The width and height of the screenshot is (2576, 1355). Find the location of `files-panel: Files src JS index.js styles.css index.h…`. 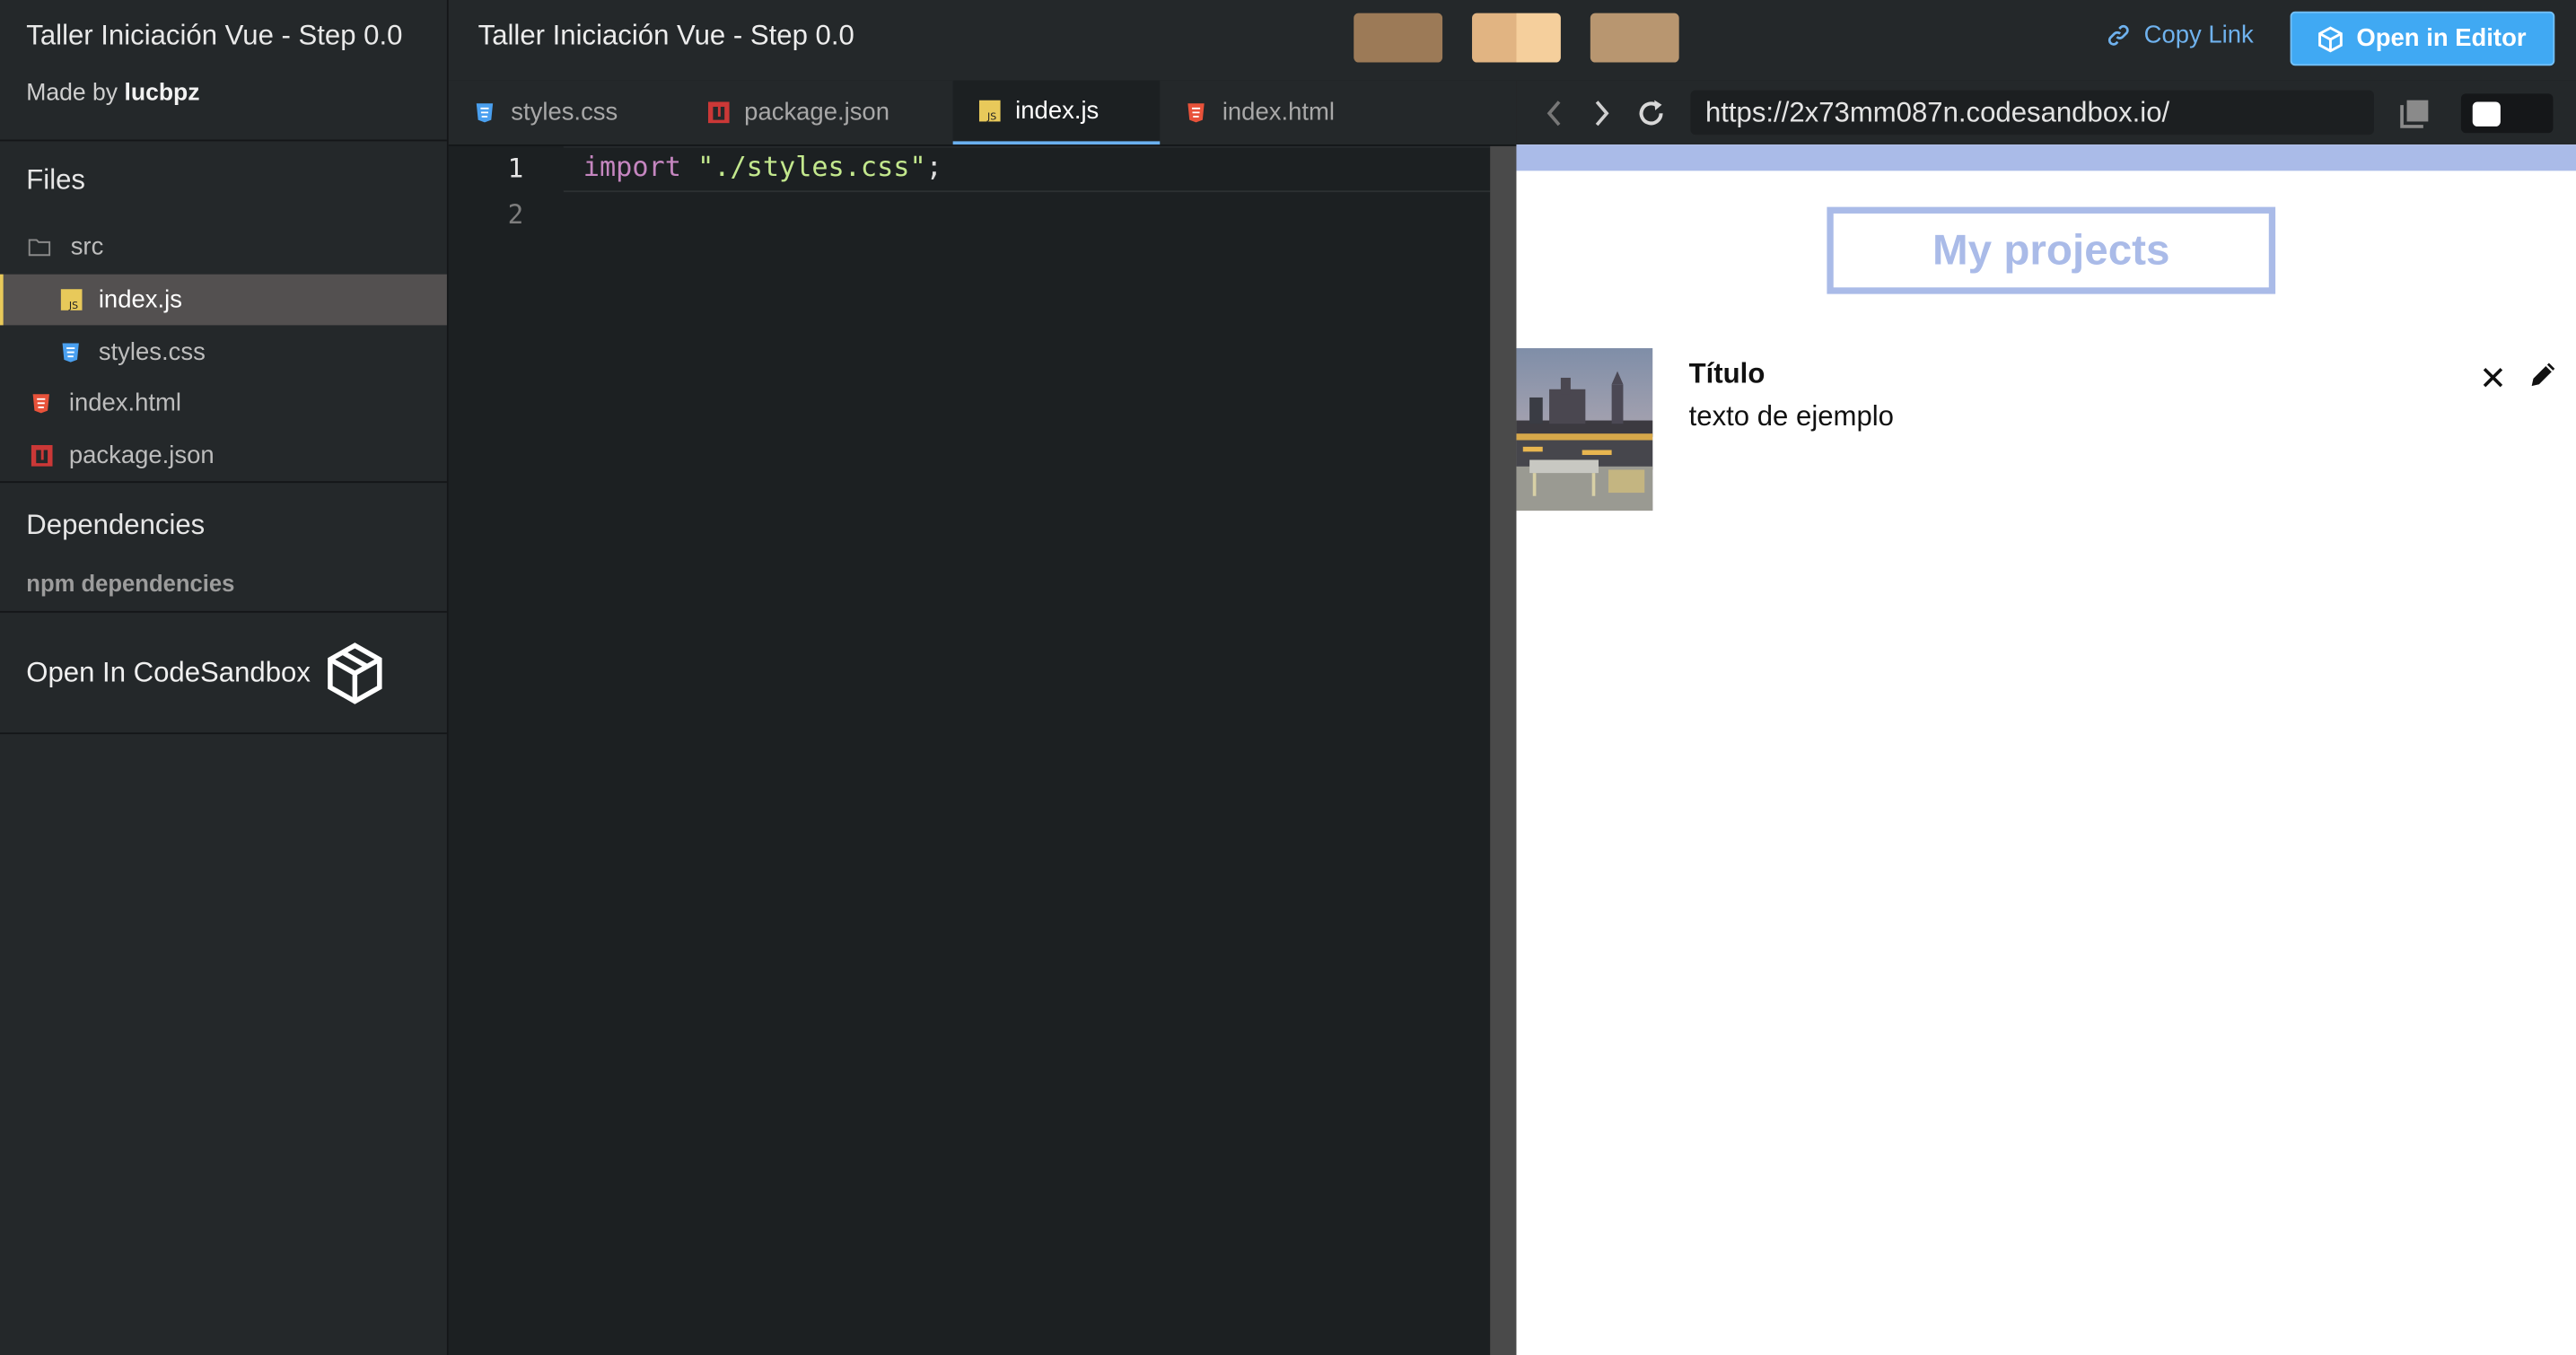

files-panel: Files src JS index.js styles.css index.h… is located at coordinates (223, 312).